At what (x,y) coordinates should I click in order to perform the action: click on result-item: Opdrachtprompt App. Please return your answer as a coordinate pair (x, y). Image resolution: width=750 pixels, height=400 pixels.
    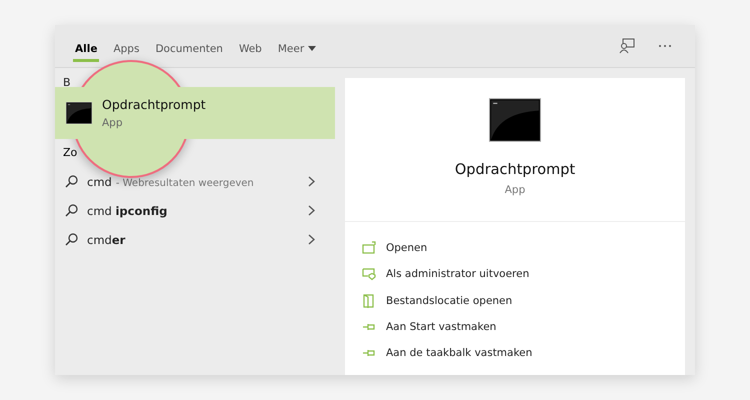
    Looking at the image, I should click on (195, 113).